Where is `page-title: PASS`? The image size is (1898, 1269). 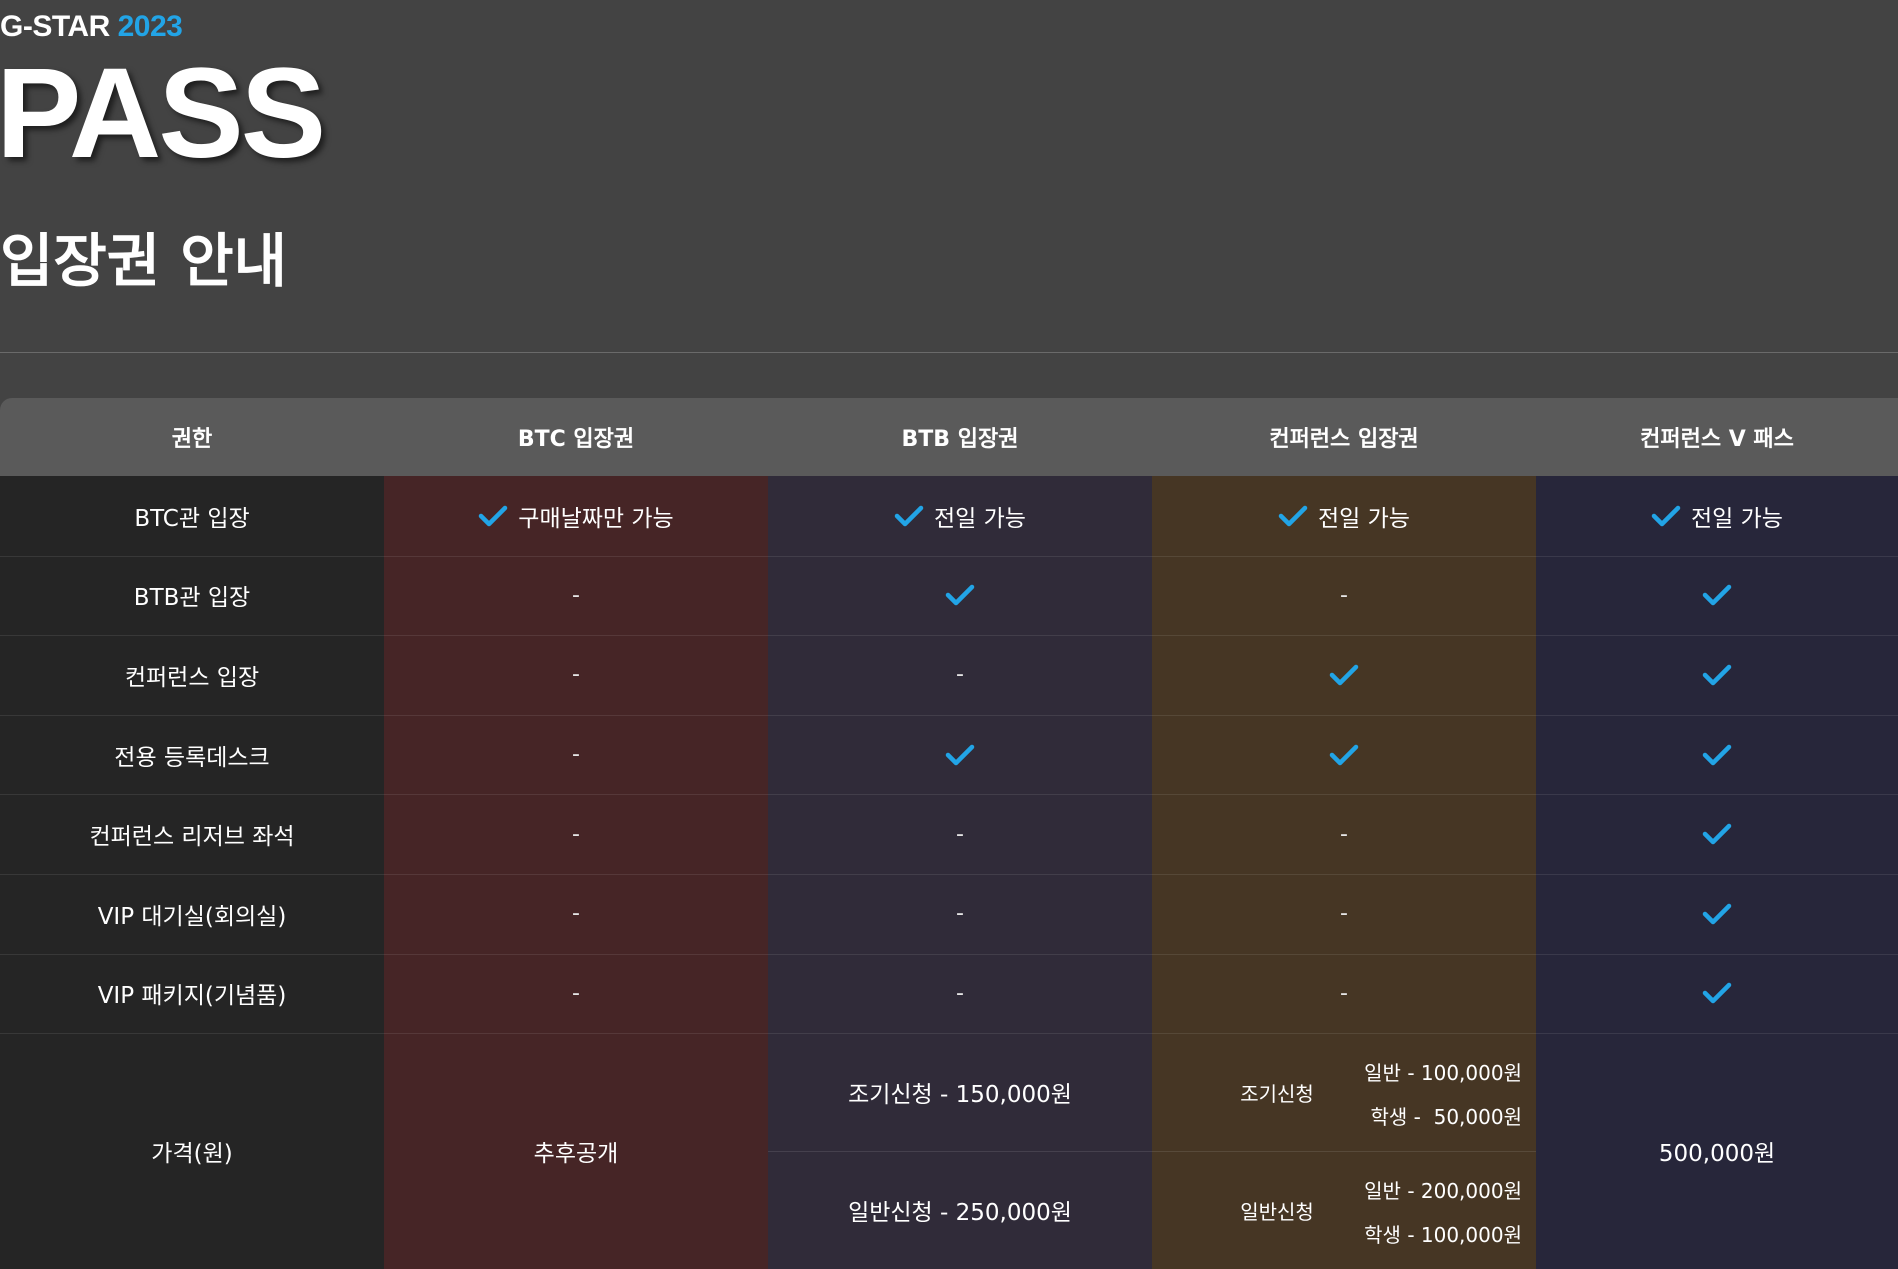 page-title: PASS is located at coordinates (163, 113).